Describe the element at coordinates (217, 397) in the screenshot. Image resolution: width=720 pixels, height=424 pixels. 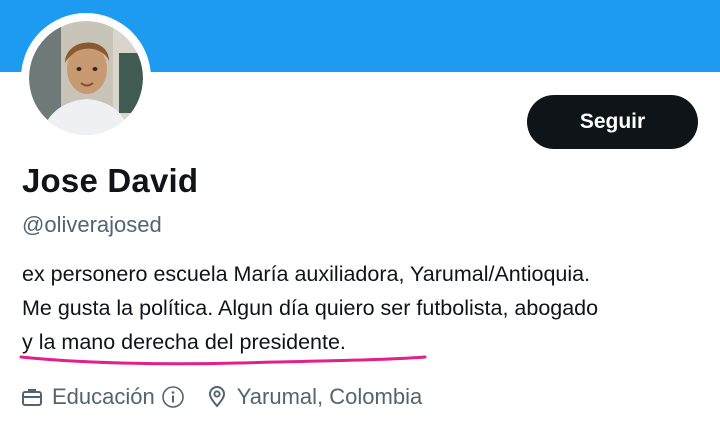
I see `location-pin-icon` at that location.